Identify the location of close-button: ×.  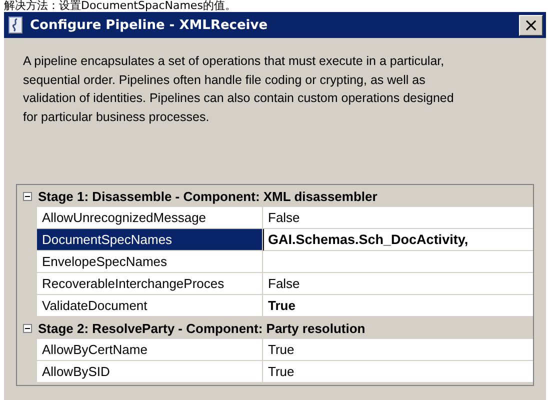
(531, 25).